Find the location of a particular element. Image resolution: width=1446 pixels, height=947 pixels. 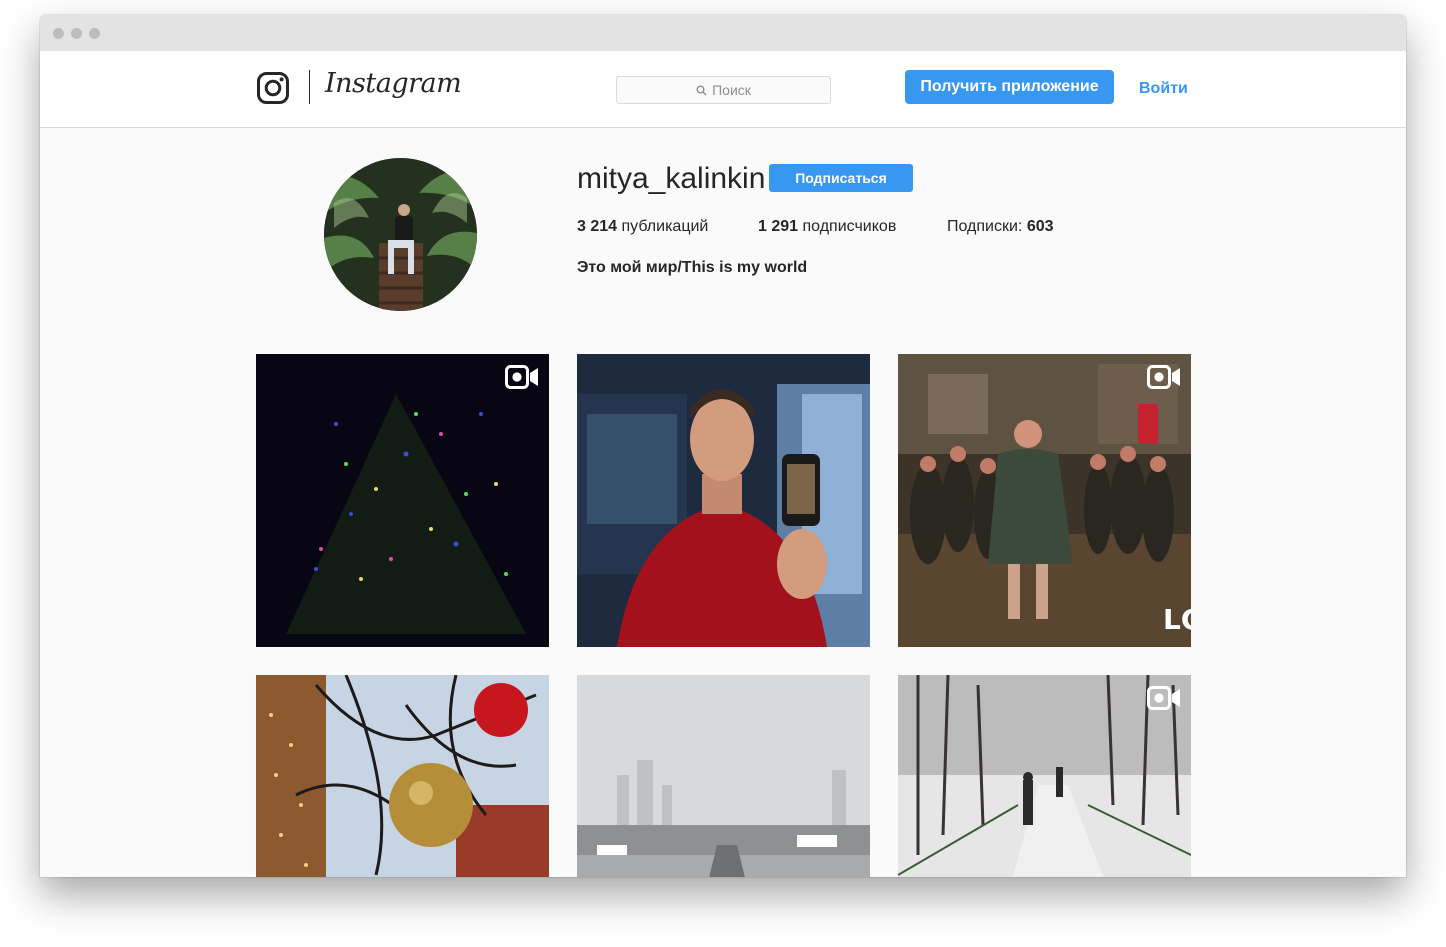

zoom-window-dot is located at coordinates (94, 33).